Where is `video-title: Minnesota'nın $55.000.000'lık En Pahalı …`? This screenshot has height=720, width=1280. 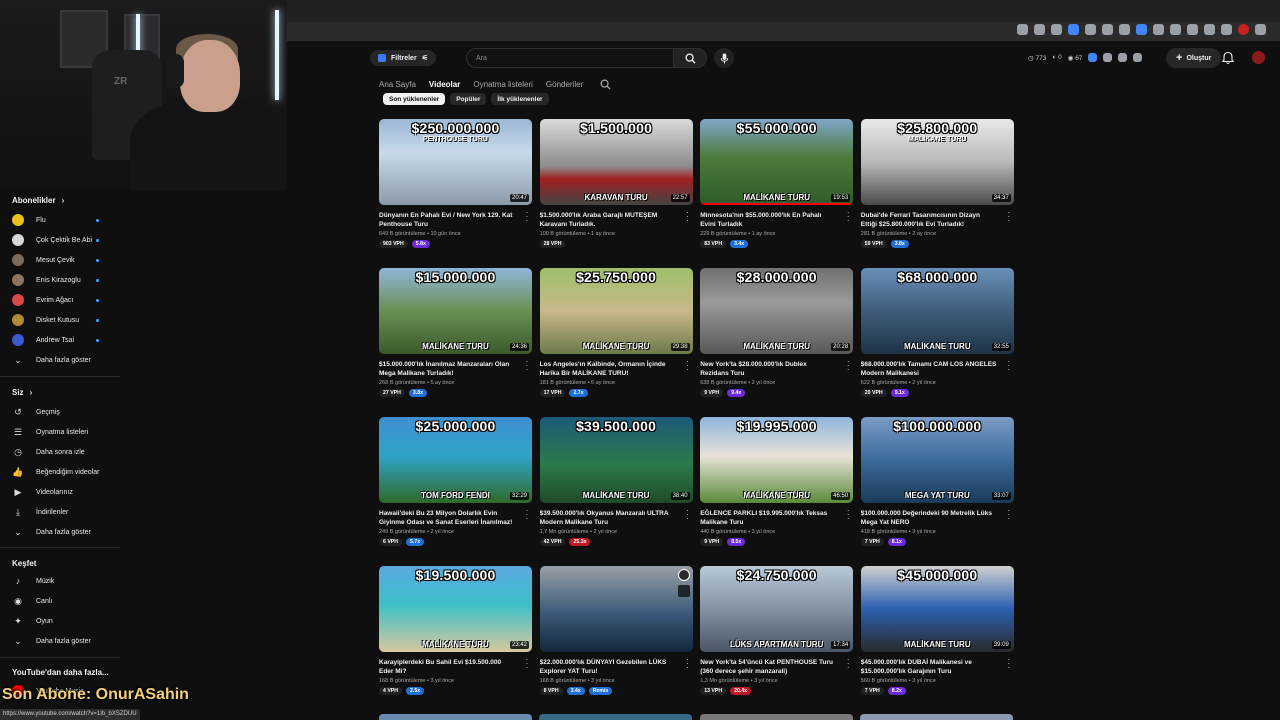
video-title: Minnesota'nın $55.000.000'lık En Pahalı … is located at coordinates (768, 220).